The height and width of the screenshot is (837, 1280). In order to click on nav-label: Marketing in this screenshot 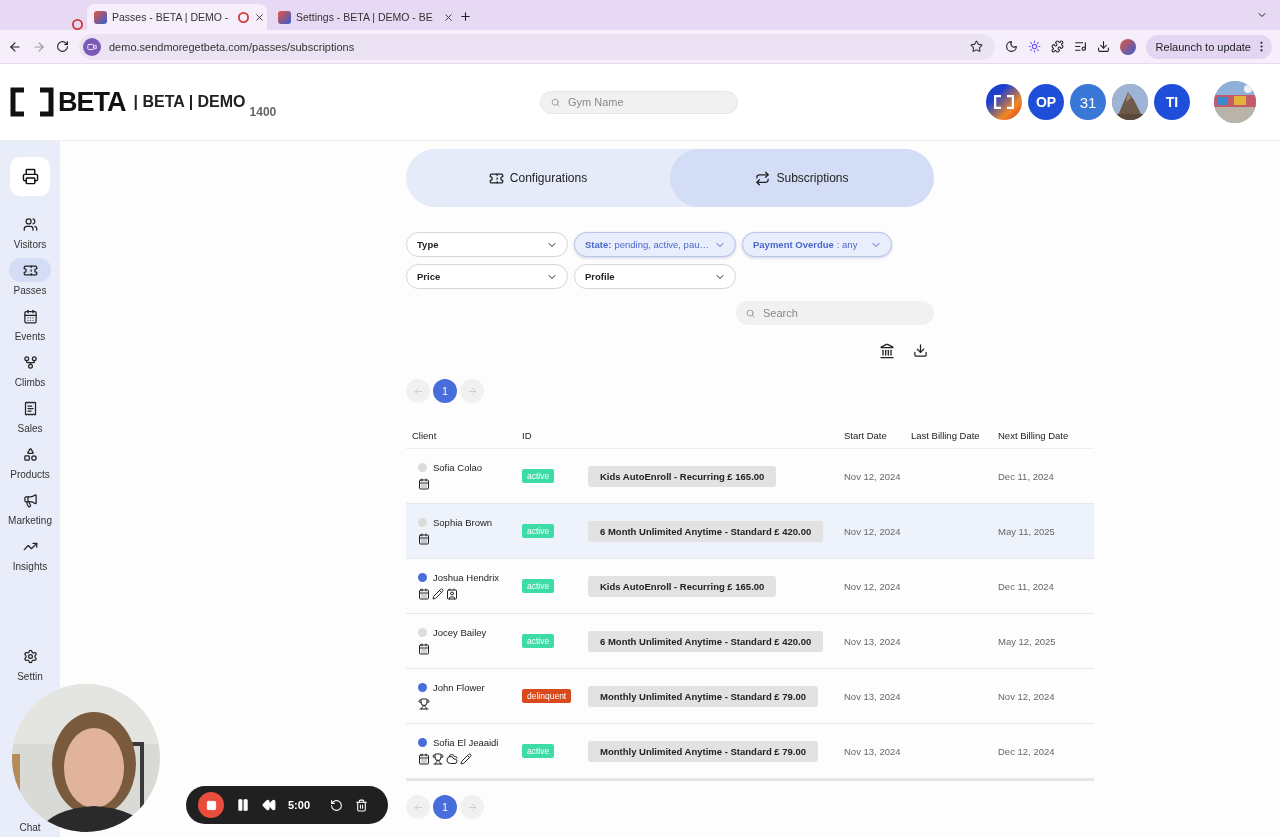, I will do `click(30, 520)`.